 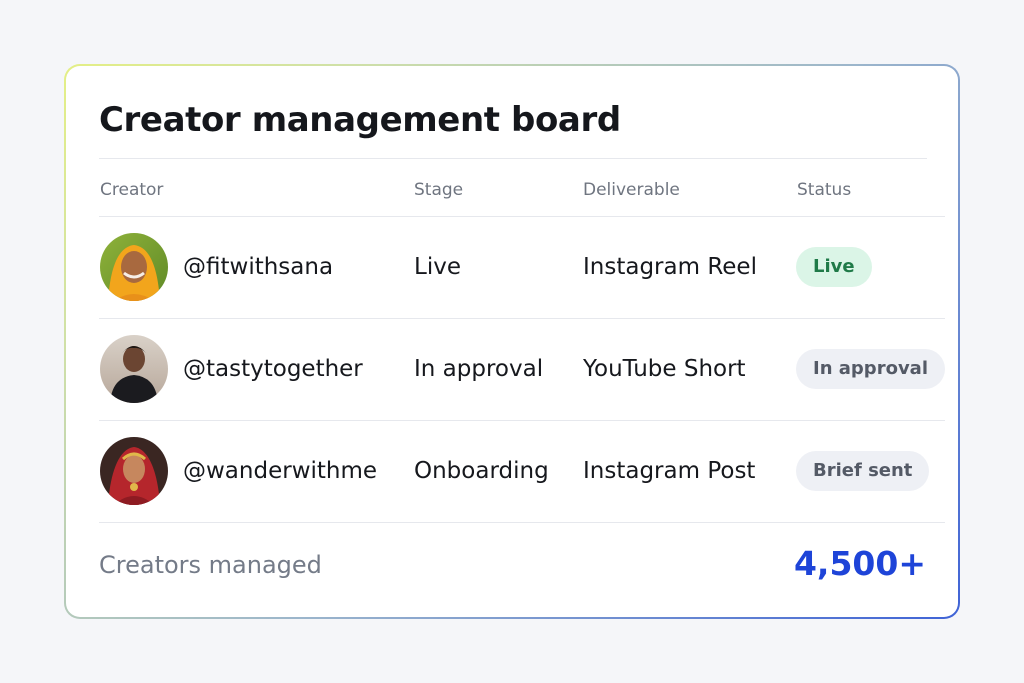 What do you see at coordinates (481, 471) in the screenshot?
I see `stage-cell: Onboarding` at bounding box center [481, 471].